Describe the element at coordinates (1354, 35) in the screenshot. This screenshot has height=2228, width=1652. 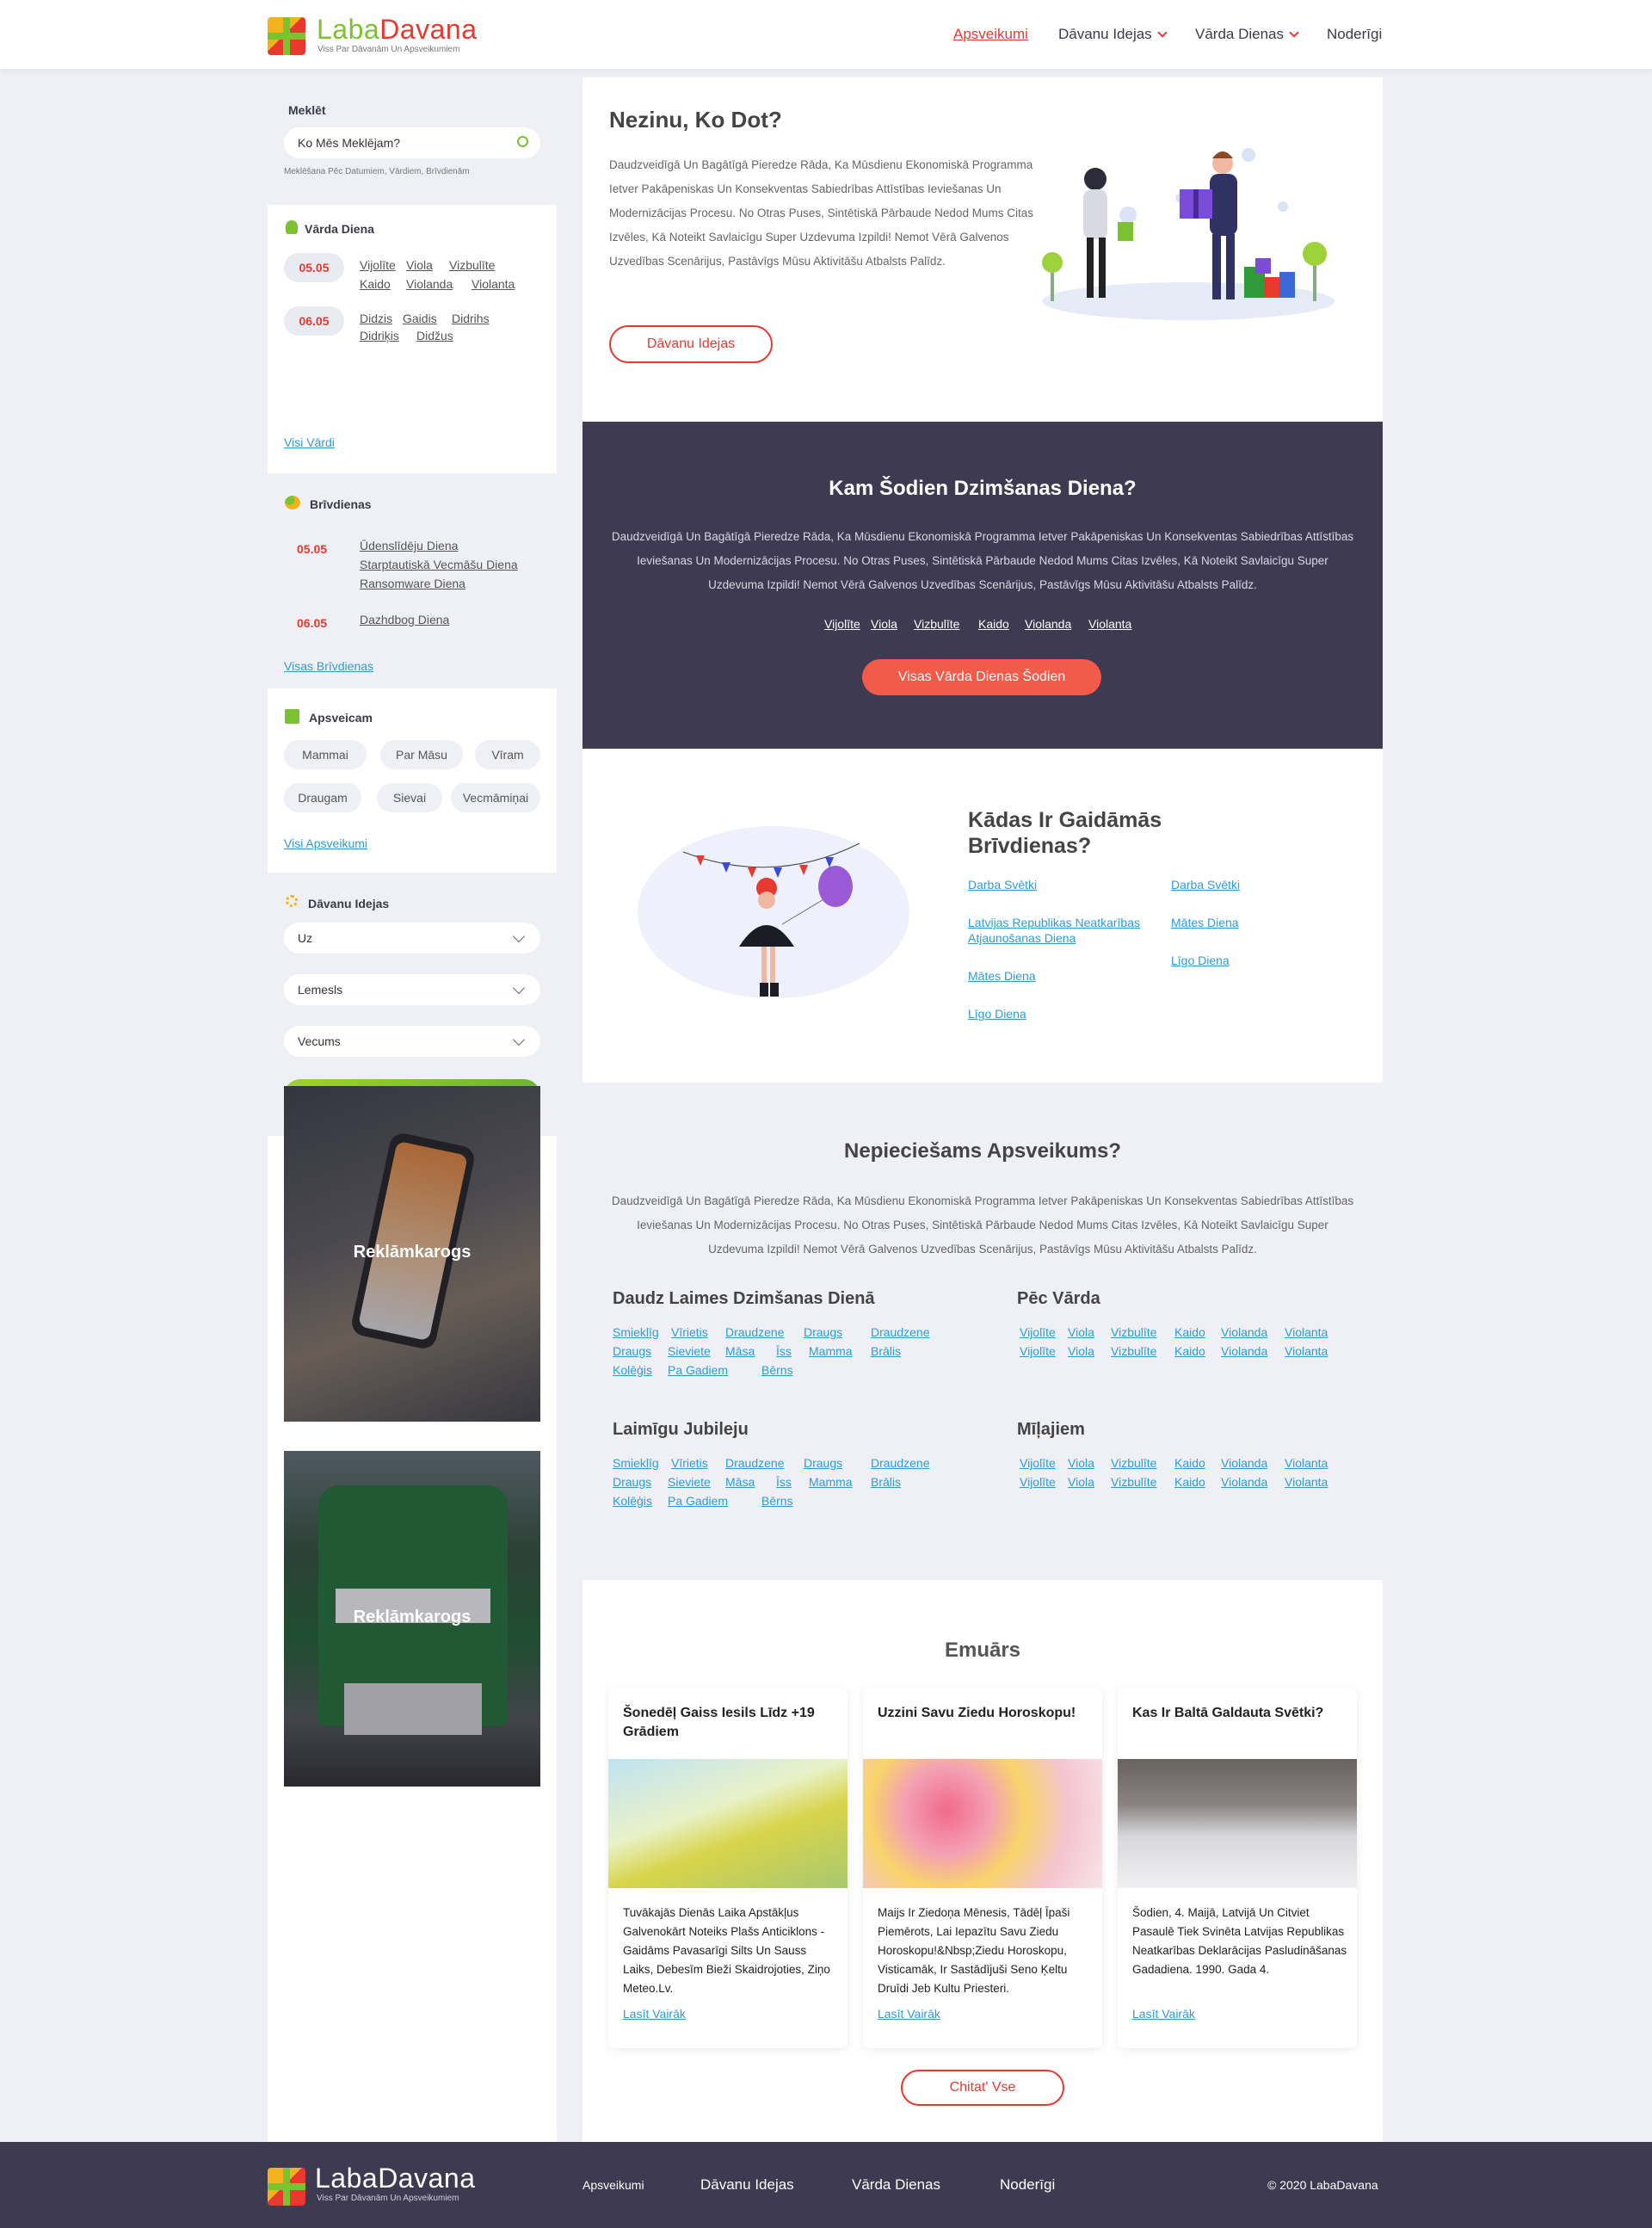
I see `nav-noderigi: Noderīgi` at that location.